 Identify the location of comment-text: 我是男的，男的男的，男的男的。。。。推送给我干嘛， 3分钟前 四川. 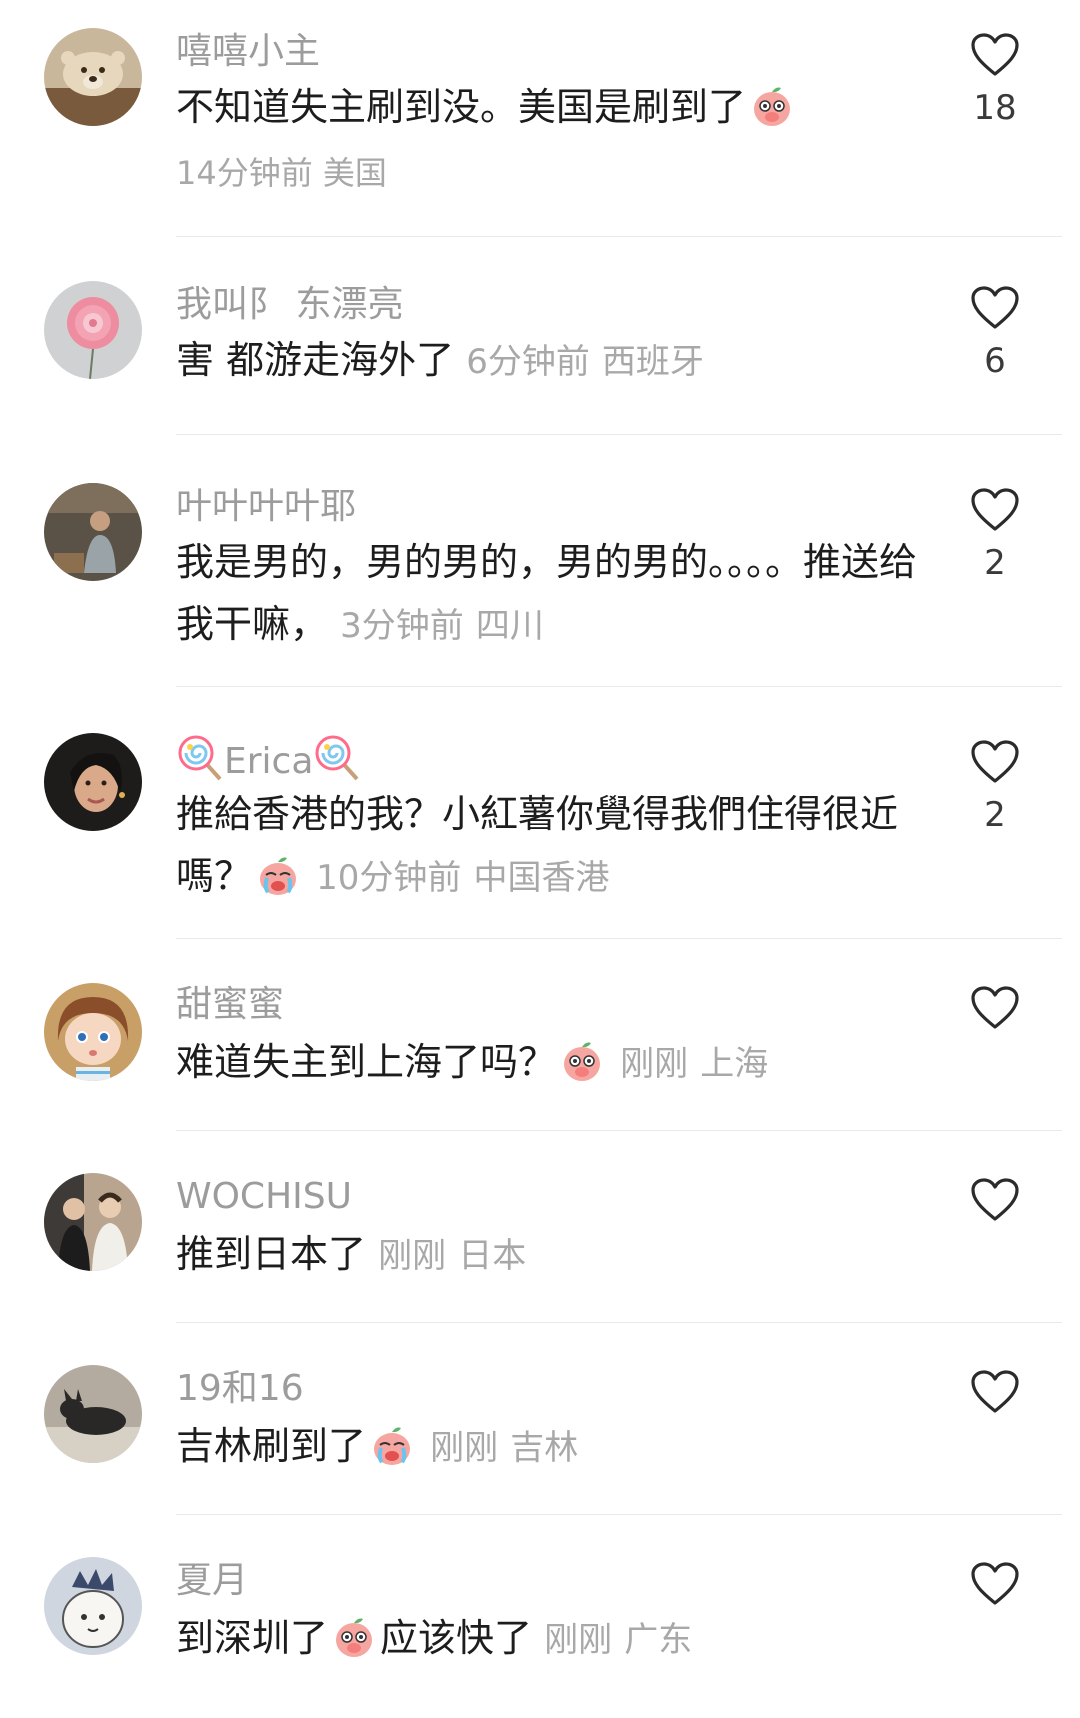
(548, 594).